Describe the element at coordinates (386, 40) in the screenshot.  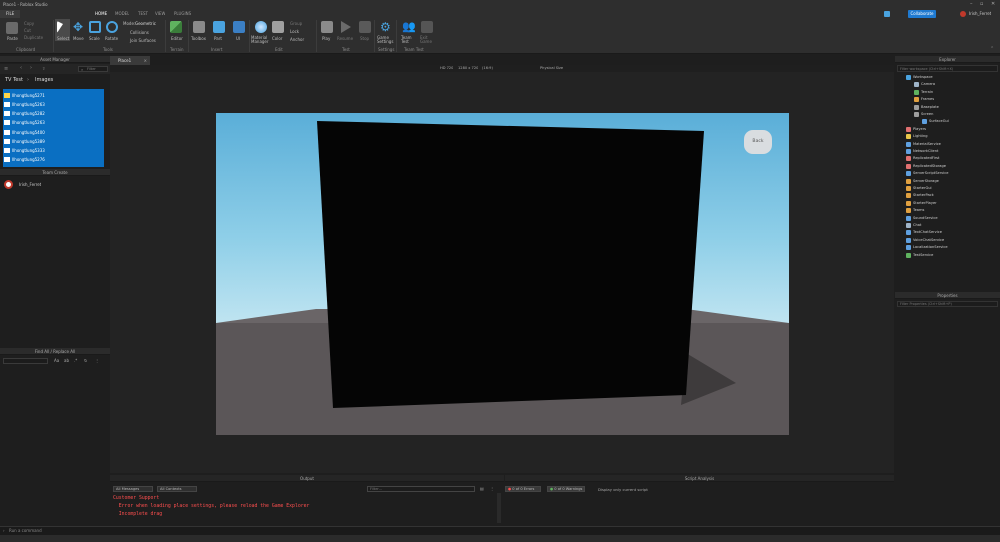
I see `game-settings-button: Game Settings` at that location.